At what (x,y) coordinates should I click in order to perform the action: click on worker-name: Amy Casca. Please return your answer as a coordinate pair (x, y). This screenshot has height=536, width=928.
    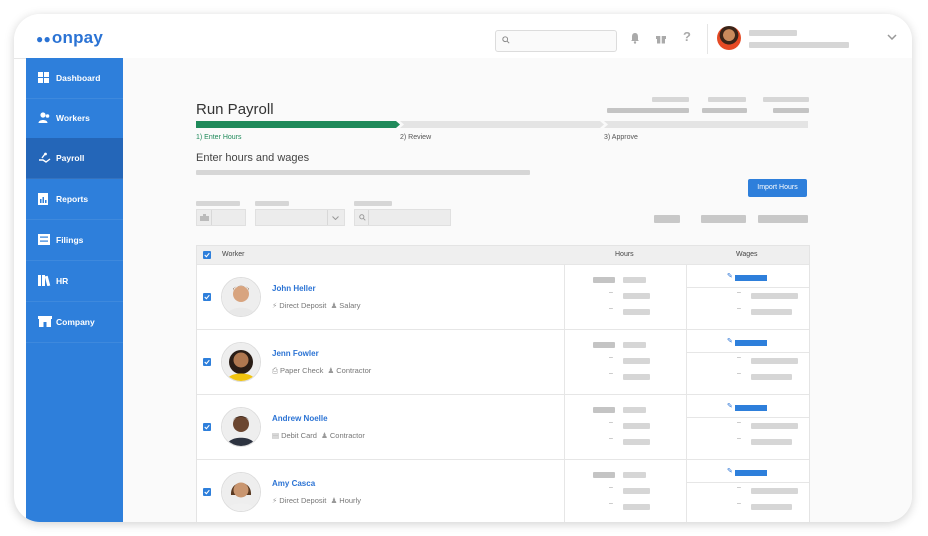
    Looking at the image, I should click on (293, 483).